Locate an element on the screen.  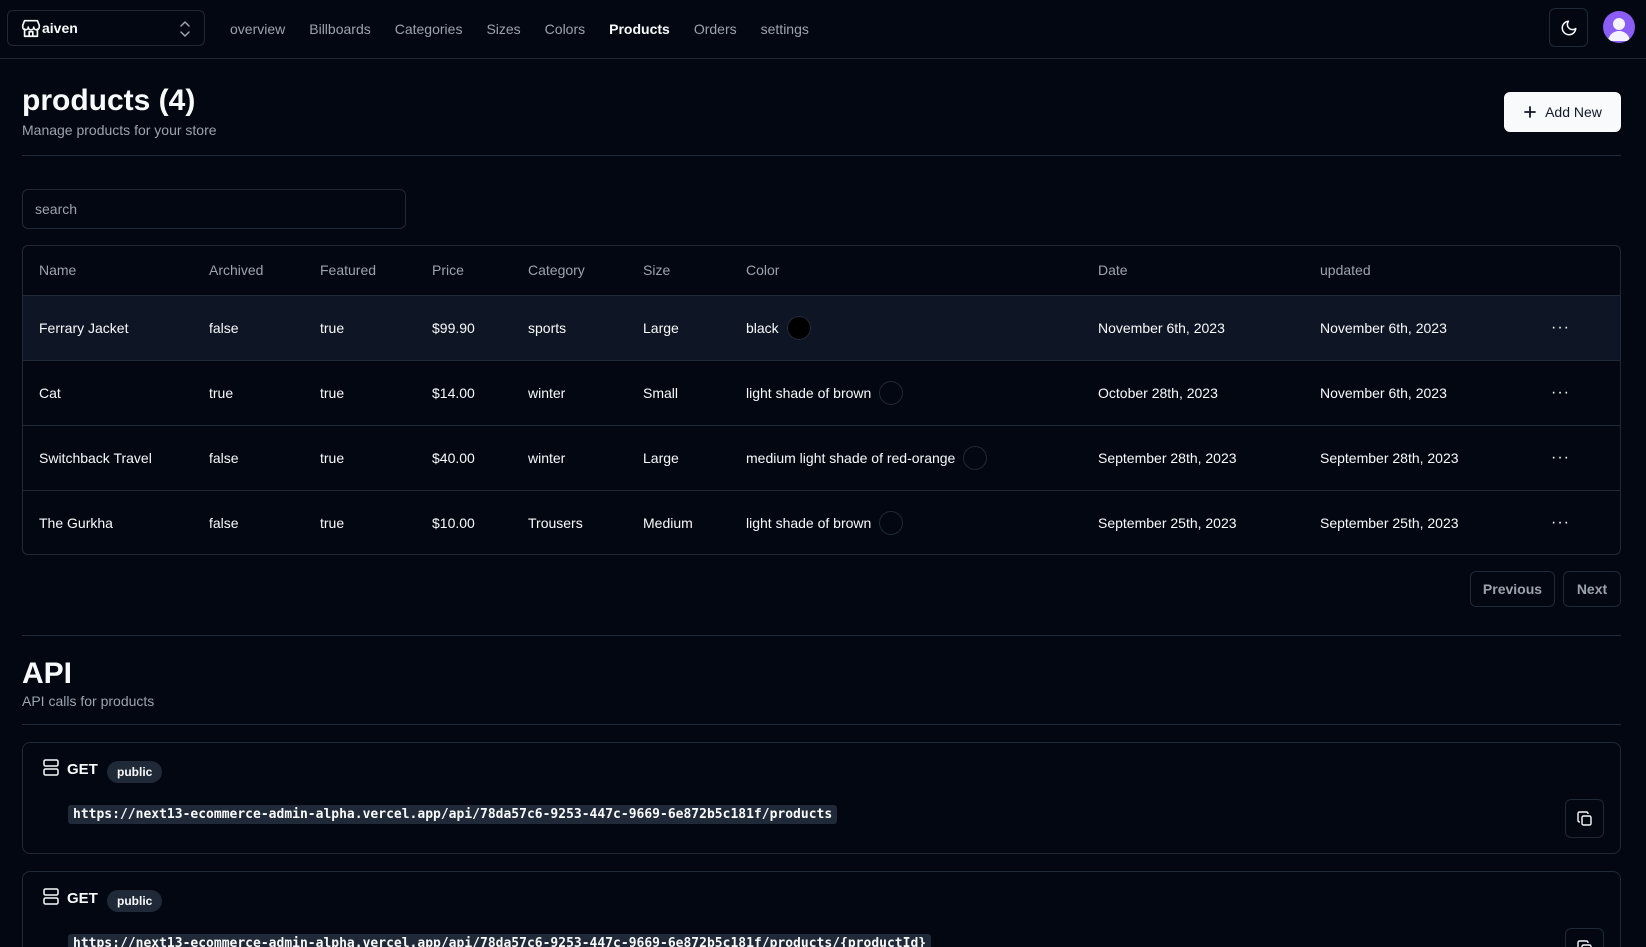
moon-icon is located at coordinates (1568, 27).